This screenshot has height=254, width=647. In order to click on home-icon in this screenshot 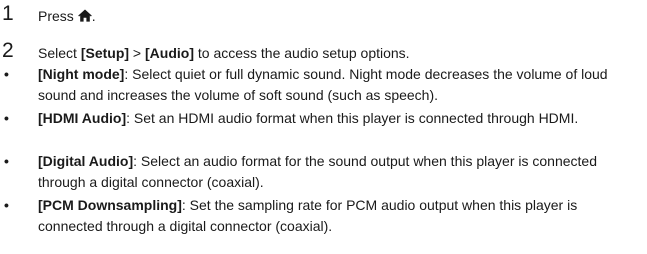, I will do `click(84, 15)`.